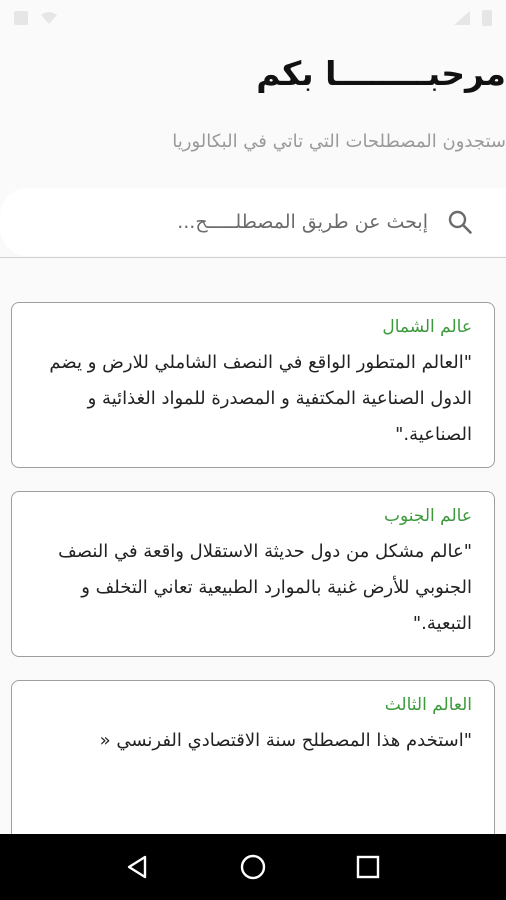  What do you see at coordinates (21, 18) in the screenshot?
I see `notification-icon` at bounding box center [21, 18].